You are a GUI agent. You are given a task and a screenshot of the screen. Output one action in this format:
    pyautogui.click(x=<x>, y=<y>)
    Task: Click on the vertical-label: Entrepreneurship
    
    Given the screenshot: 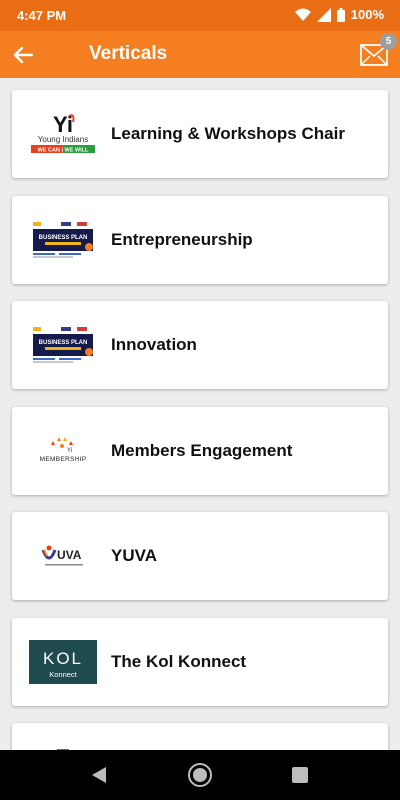 What is the action you would take?
    pyautogui.click(x=182, y=239)
    